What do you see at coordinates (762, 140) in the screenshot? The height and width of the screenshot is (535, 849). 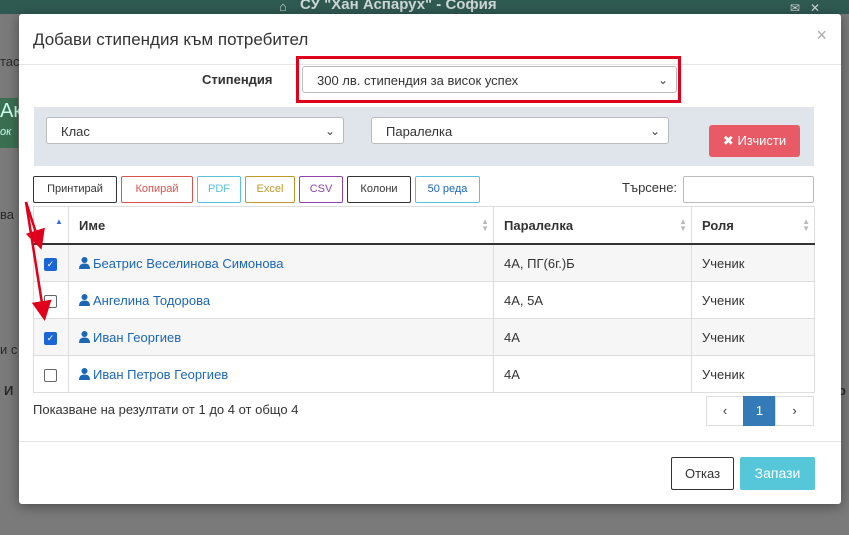 I see `clear-button-label: Изчисти` at bounding box center [762, 140].